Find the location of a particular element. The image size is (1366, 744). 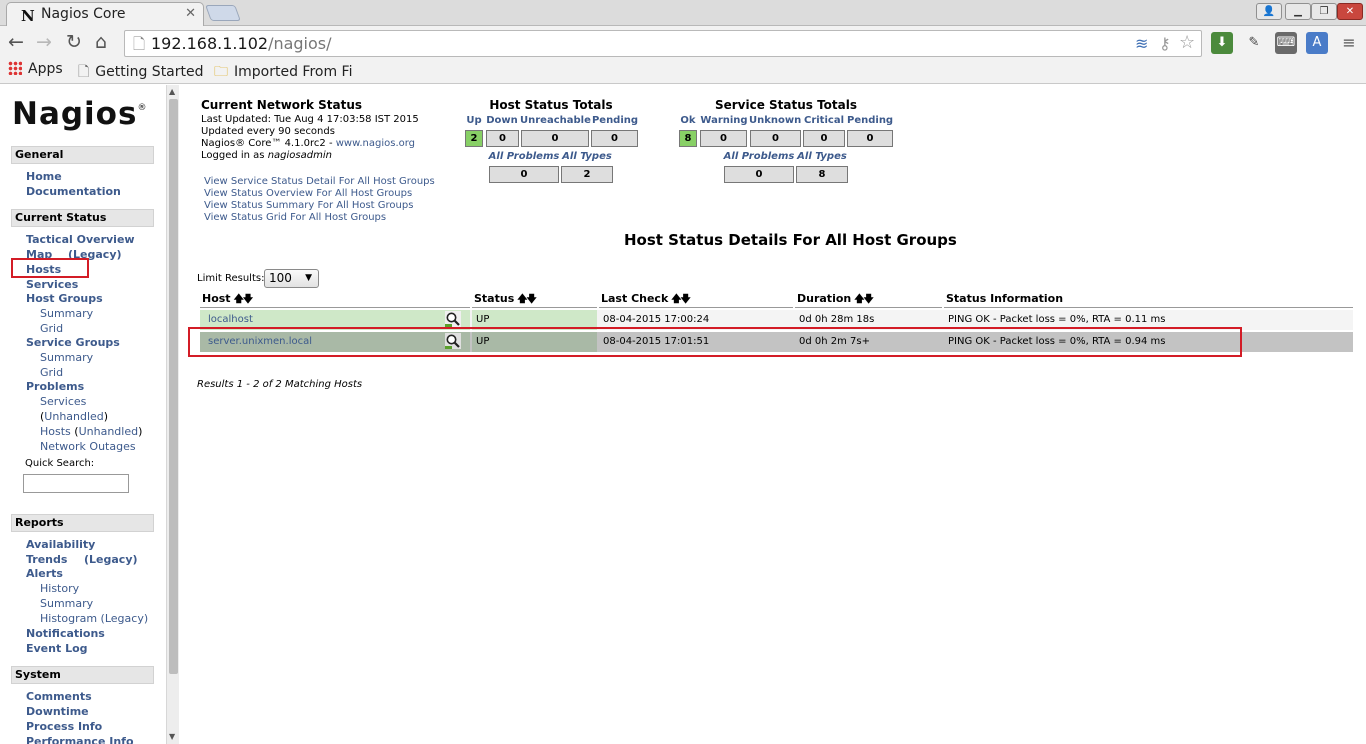

home-icon: ⌂ is located at coordinates (101, 42).